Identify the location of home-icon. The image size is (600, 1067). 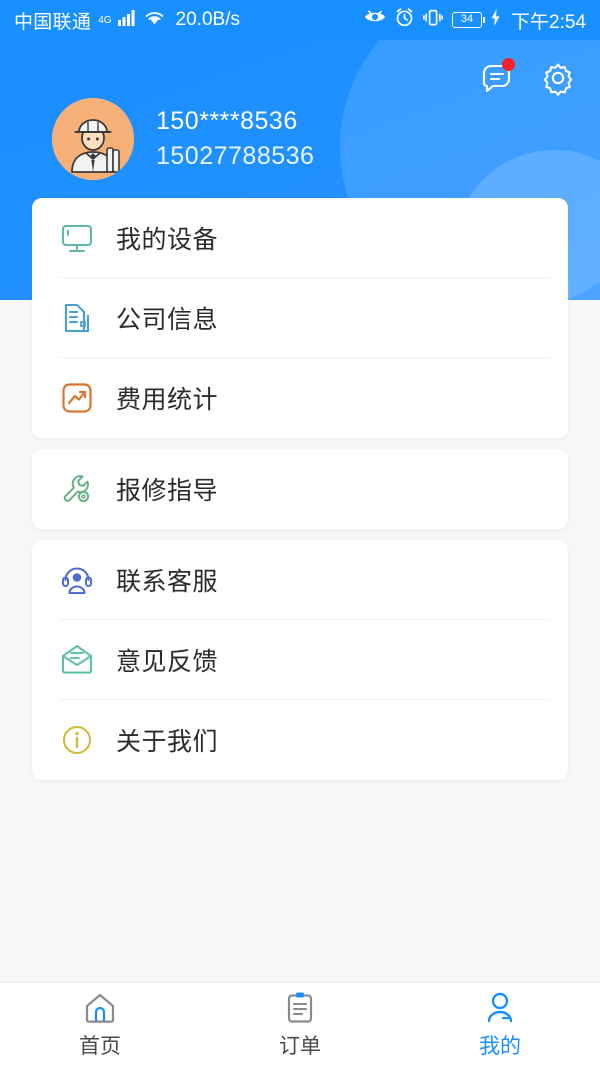
(100, 1008).